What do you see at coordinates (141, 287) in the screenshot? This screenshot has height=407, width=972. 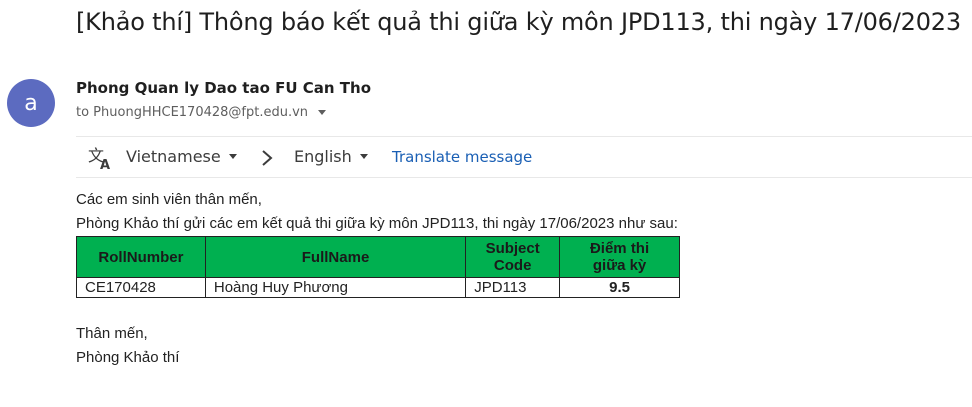 I see `roll-number-cell: CE170428` at bounding box center [141, 287].